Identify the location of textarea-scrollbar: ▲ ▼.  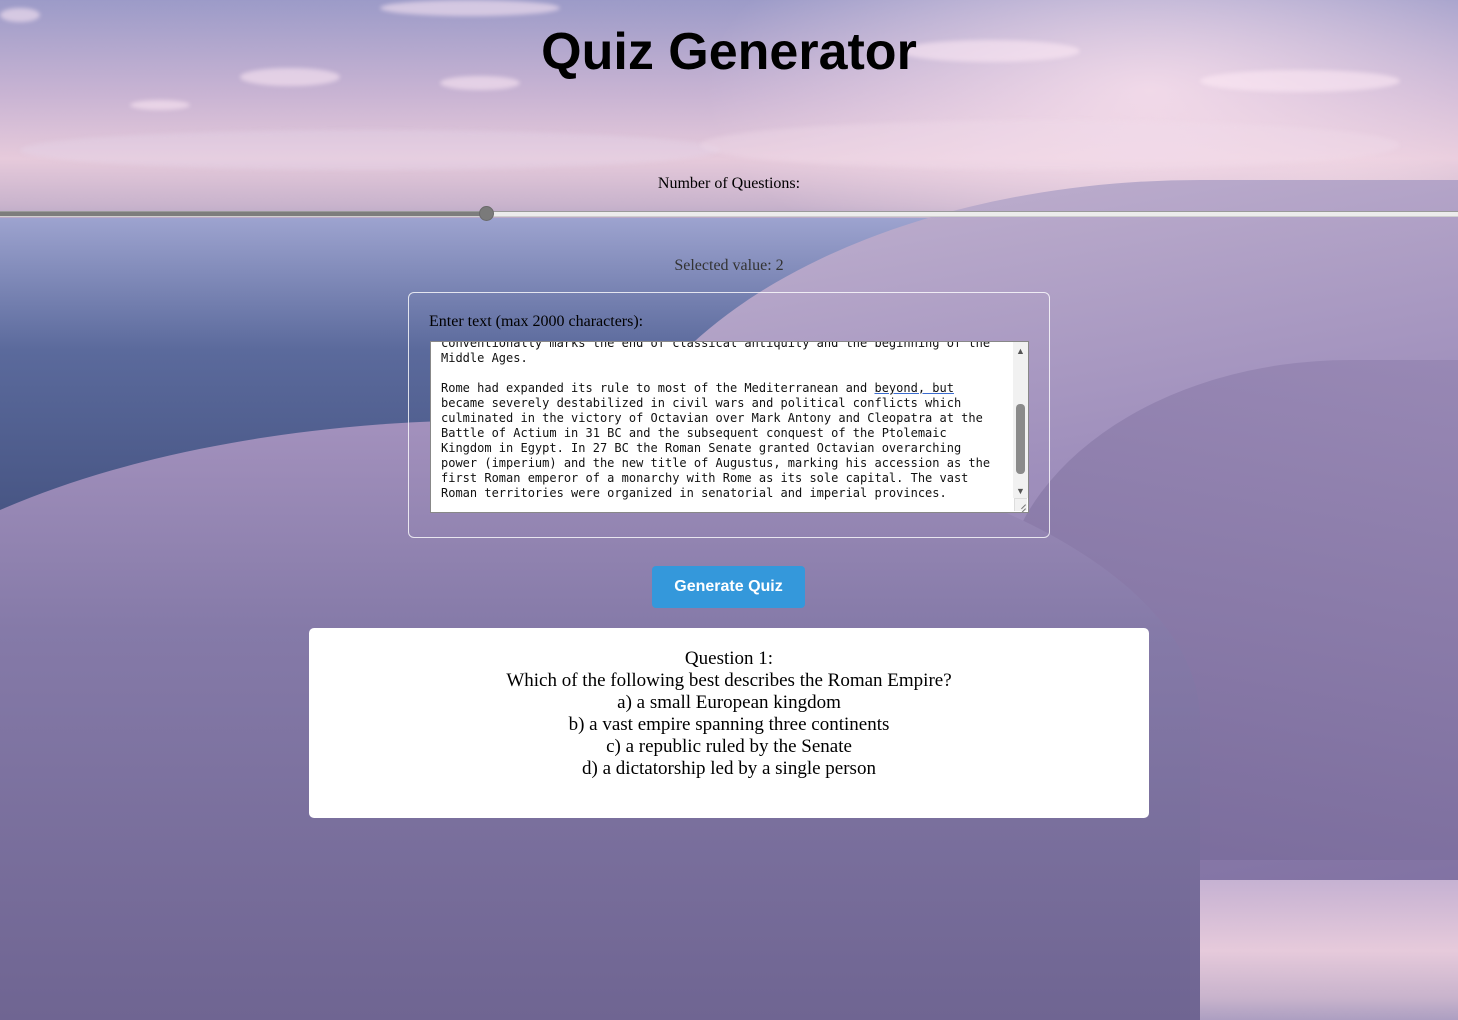
(1020, 420).